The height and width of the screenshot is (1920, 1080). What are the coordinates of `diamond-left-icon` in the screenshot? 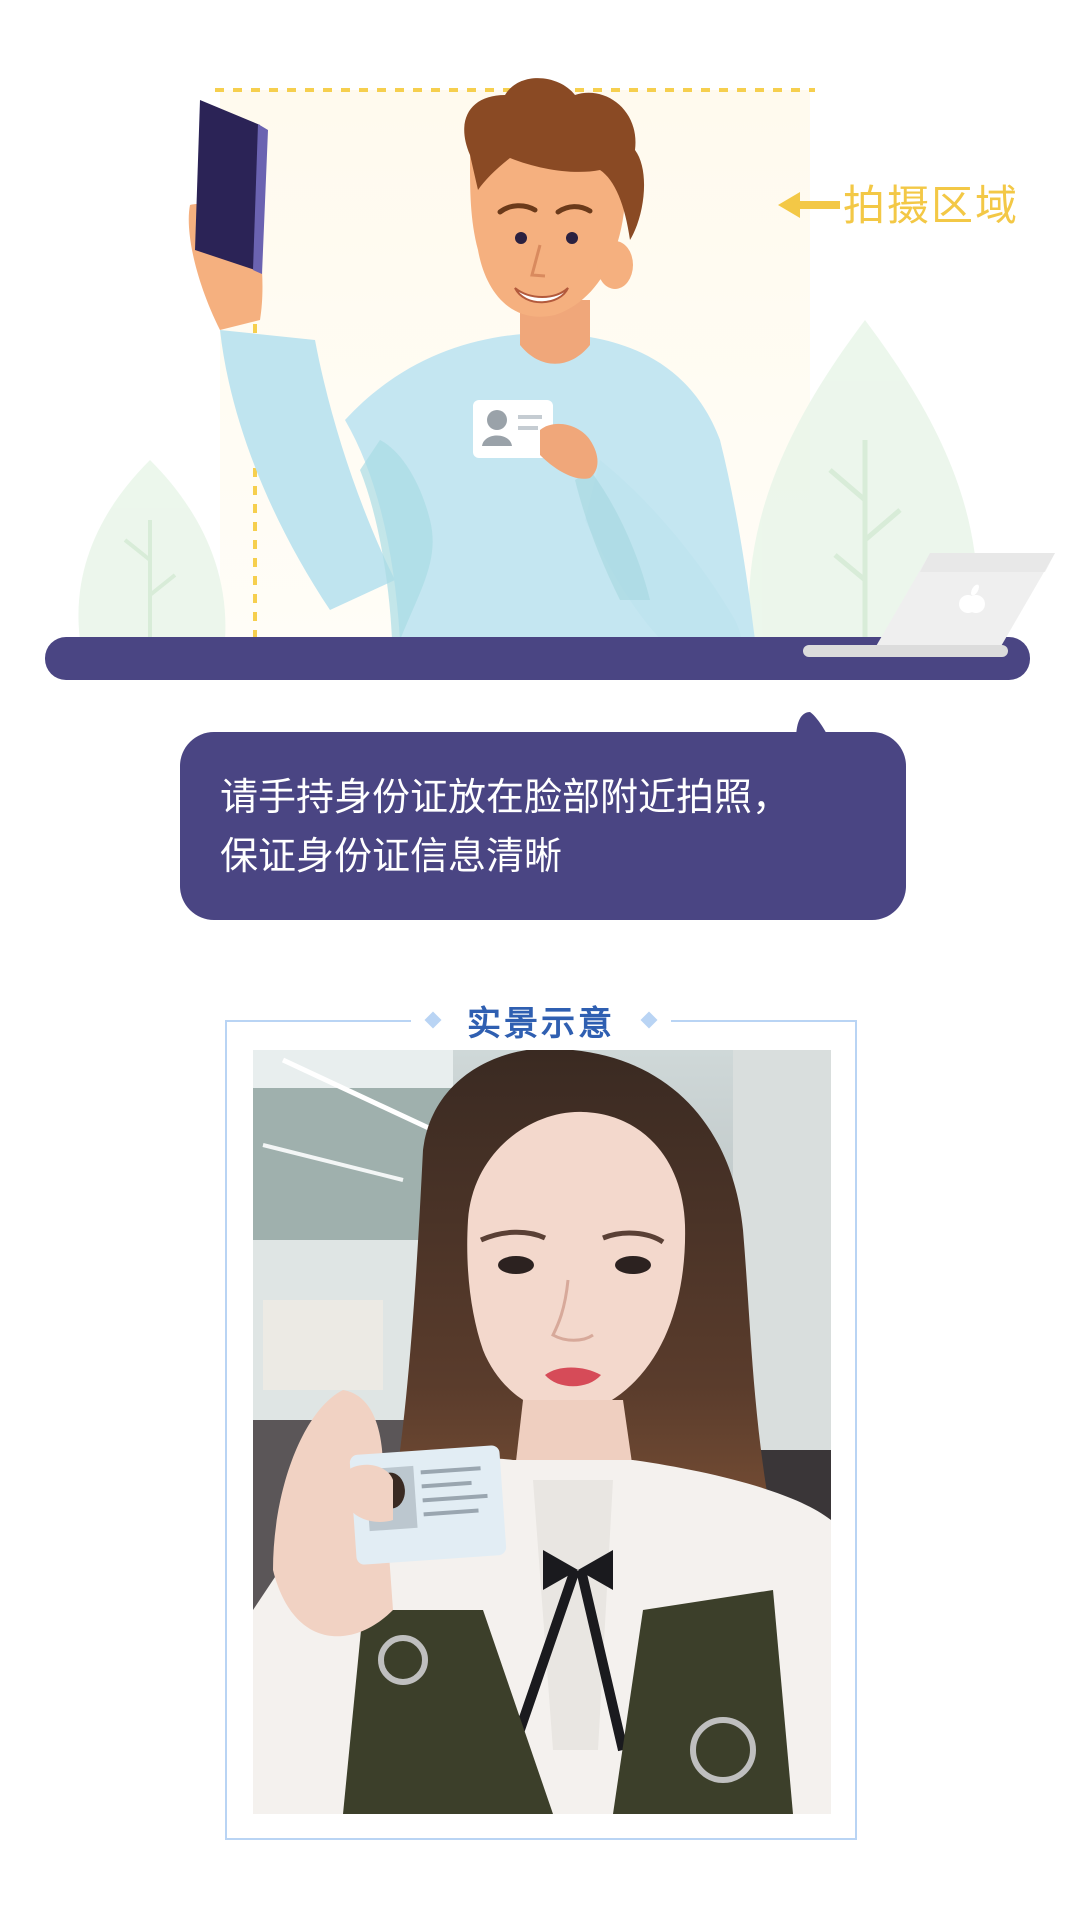 It's located at (433, 1020).